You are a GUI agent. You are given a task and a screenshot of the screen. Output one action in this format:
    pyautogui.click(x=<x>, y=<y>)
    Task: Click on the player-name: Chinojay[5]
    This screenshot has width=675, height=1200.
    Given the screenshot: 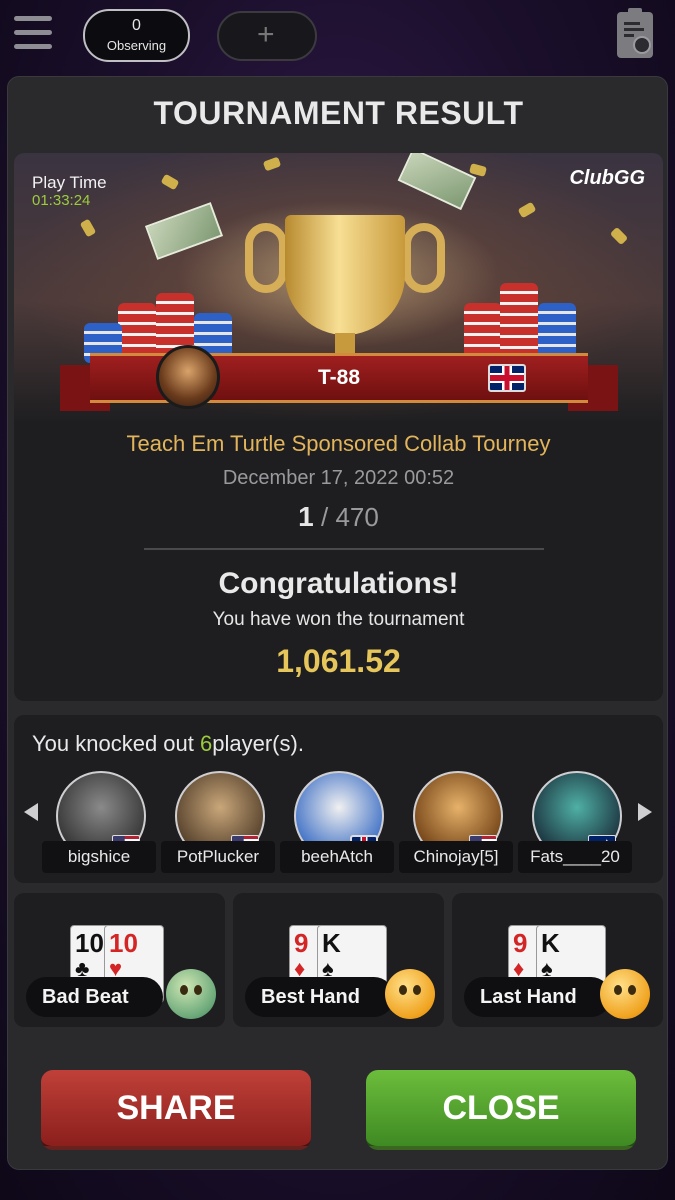 What is the action you would take?
    pyautogui.click(x=456, y=857)
    